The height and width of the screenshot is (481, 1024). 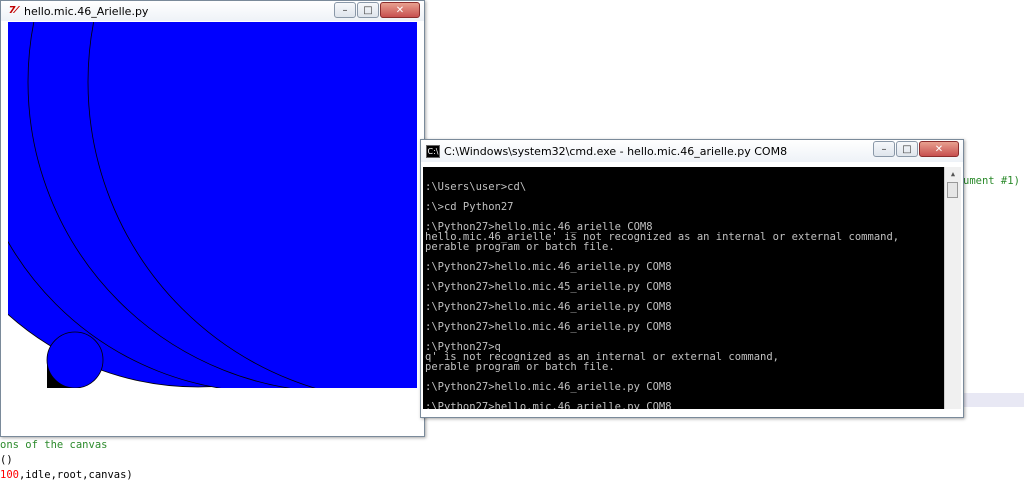 I want to click on tk-feather-icon: 7⁄, so click(x=13, y=10).